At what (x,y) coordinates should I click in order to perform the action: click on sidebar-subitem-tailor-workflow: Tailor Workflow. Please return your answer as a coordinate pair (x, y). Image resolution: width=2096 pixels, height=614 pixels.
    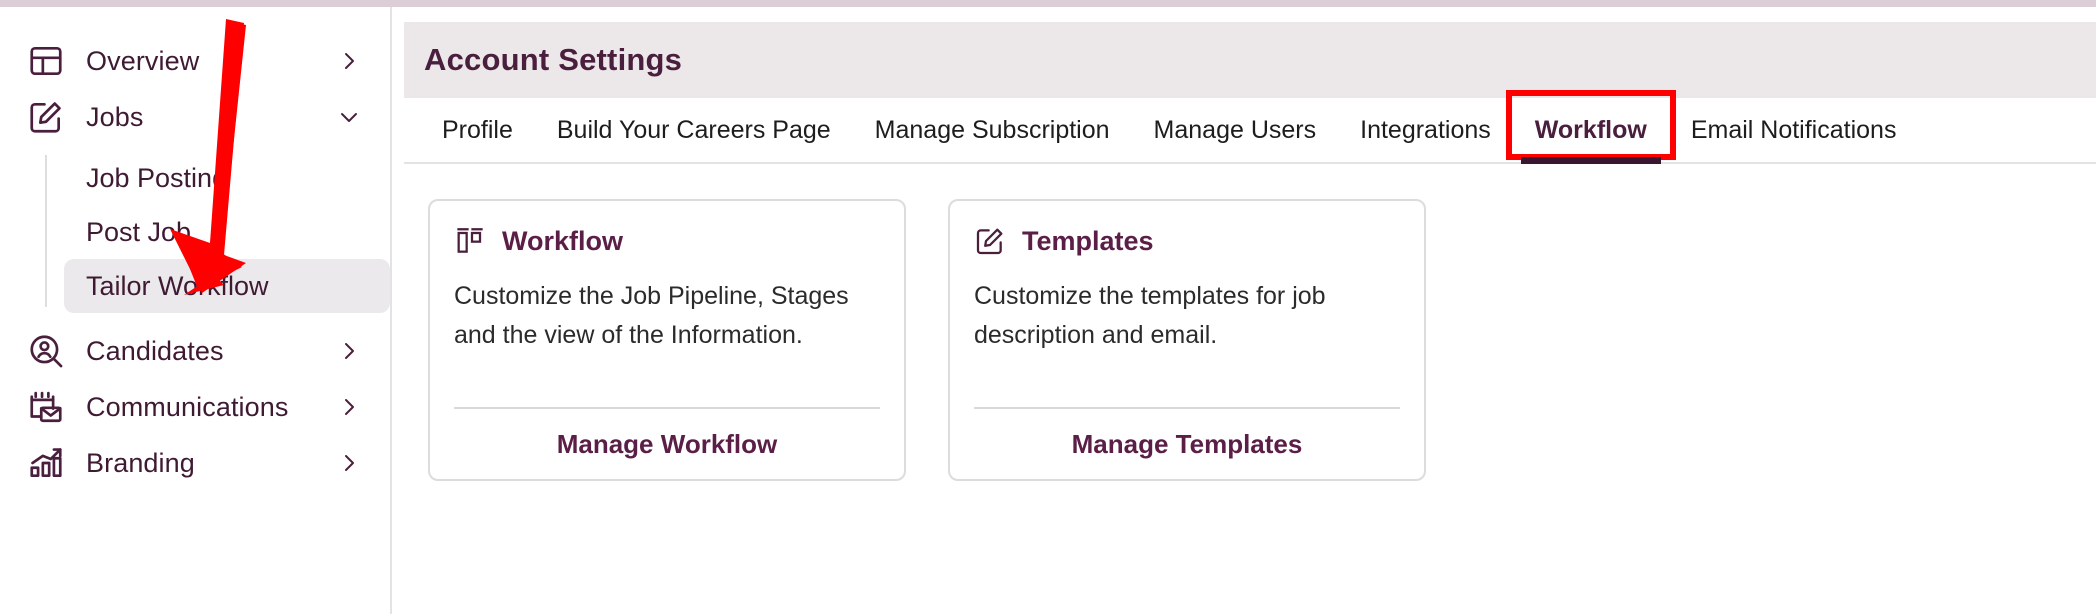
    Looking at the image, I should click on (227, 286).